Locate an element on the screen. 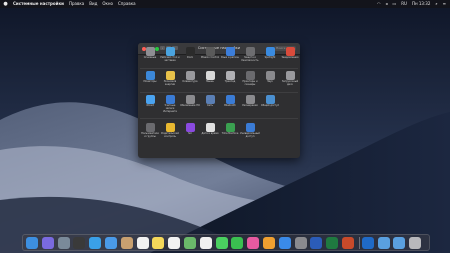 The height and width of the screenshot is (253, 450). books-icon is located at coordinates (269, 243).